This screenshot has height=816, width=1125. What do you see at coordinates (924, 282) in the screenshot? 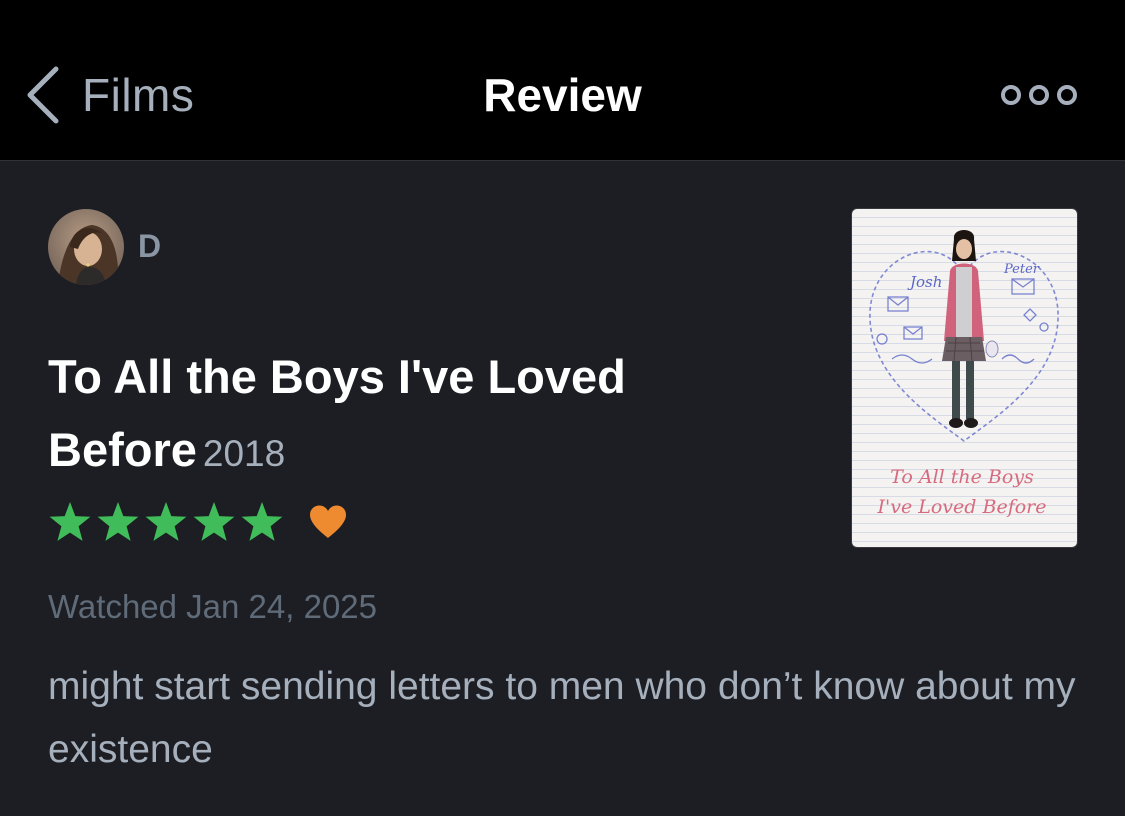
I see `poster-doodle-name-left: Josh` at bounding box center [924, 282].